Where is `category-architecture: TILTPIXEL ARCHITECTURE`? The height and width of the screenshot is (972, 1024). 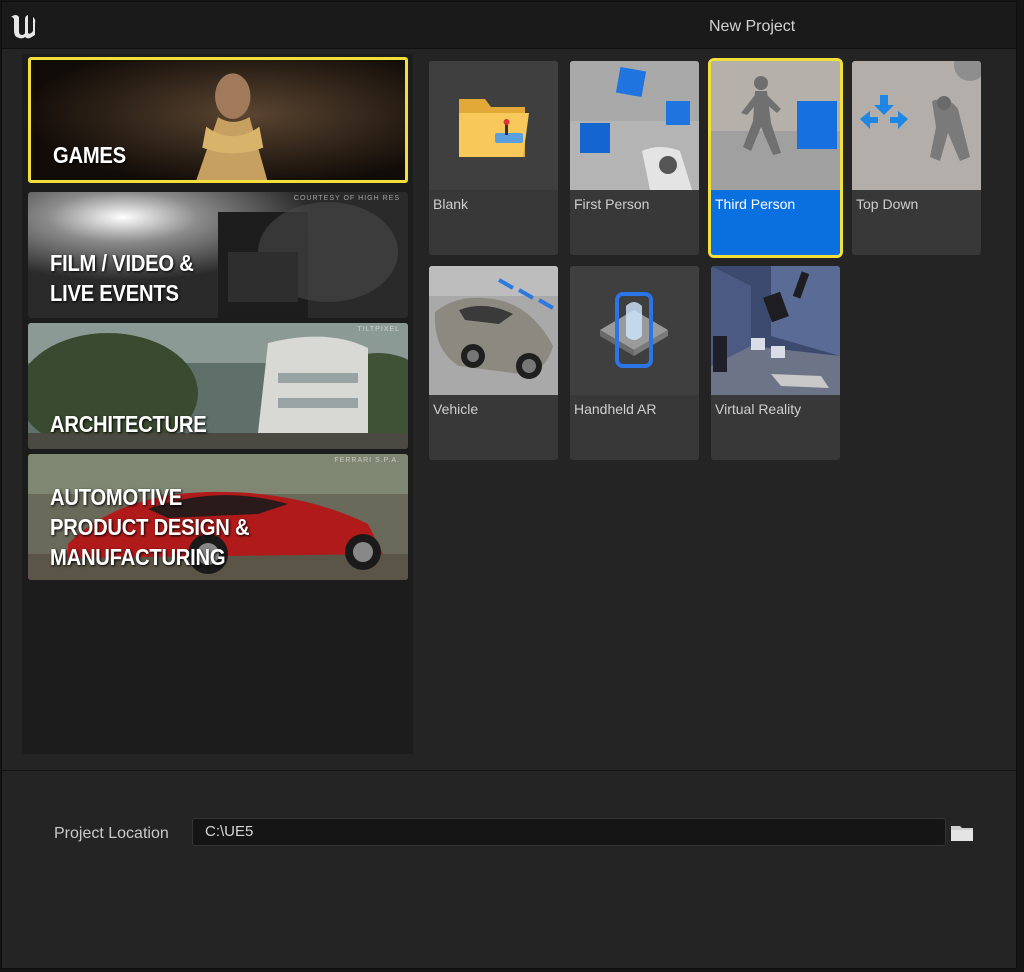
category-architecture: TILTPIXEL ARCHITECTURE is located at coordinates (218, 386).